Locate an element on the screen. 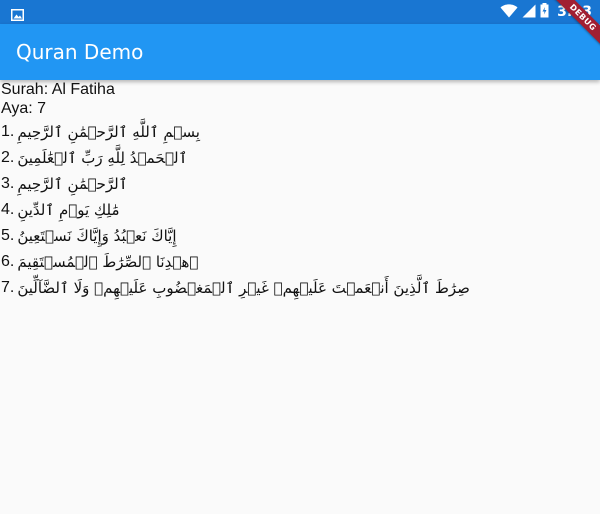 The image size is (600, 514). verse-text: ٱلرَّحۡمَٰنِ ٱلرَّحِيمِ is located at coordinates (72, 184).